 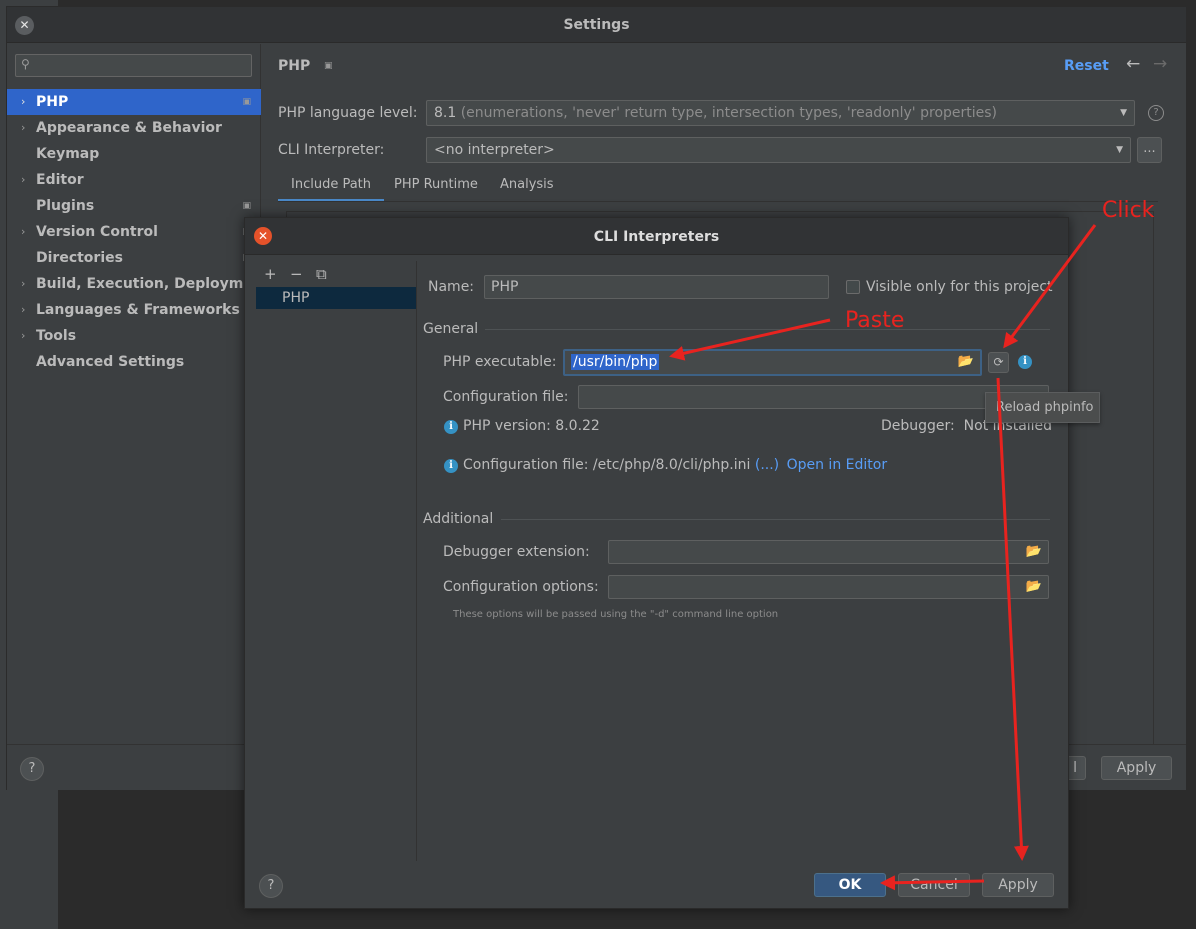 What do you see at coordinates (775, 519) in the screenshot?
I see `additional-divider` at bounding box center [775, 519].